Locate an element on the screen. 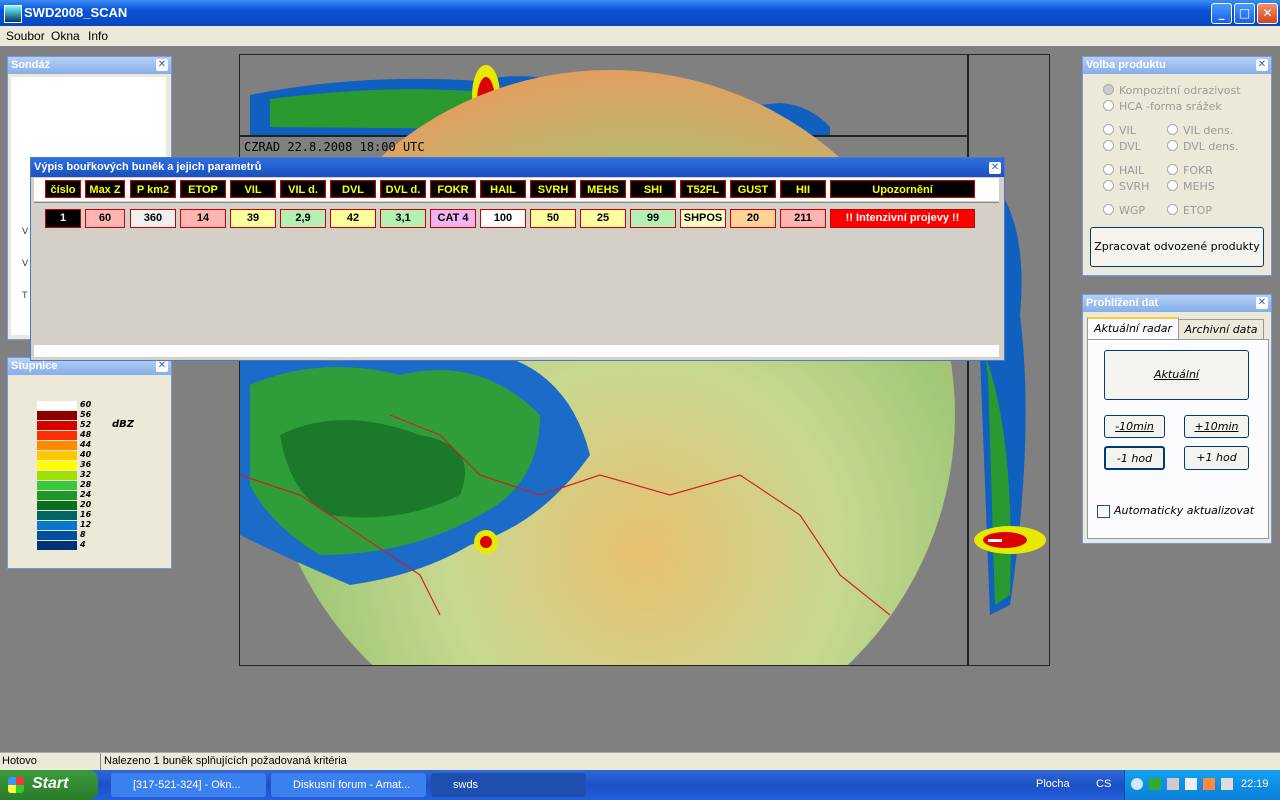 The image size is (1280, 800). maximize-button: □ is located at coordinates (1244, 13).